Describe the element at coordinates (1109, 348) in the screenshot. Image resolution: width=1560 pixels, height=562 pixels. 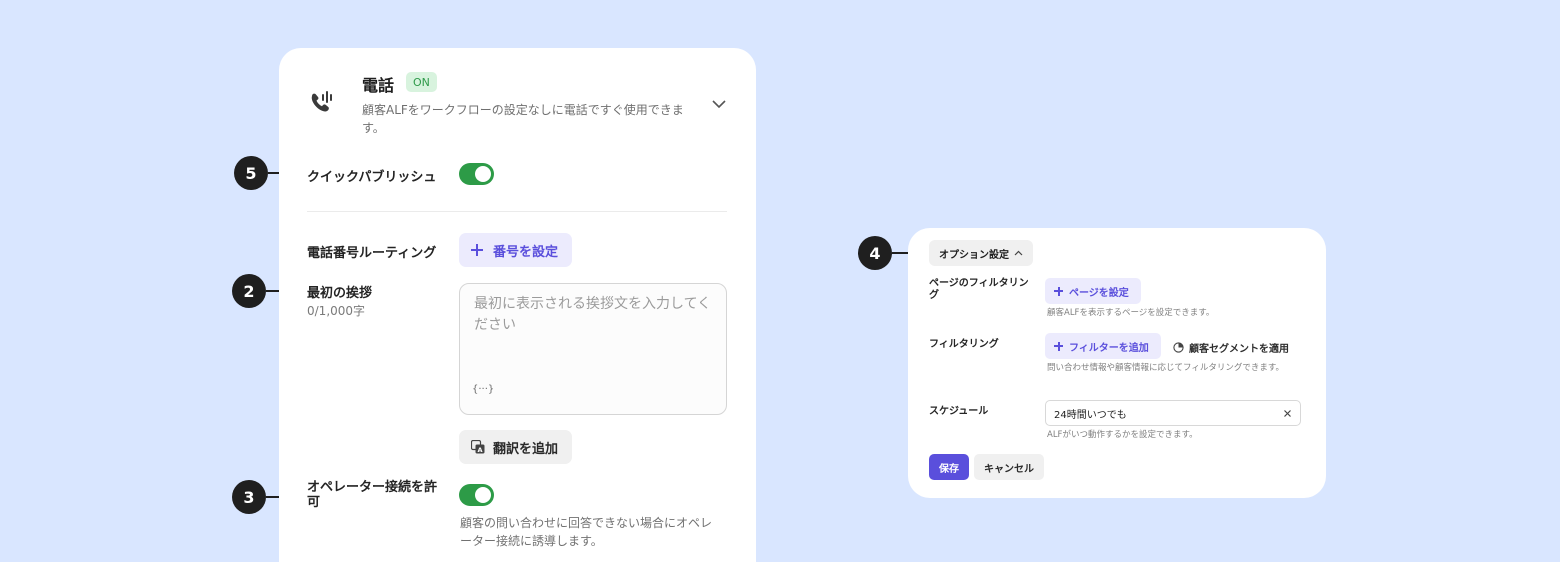
I see `add-filter-label: フィルターを追加` at that location.